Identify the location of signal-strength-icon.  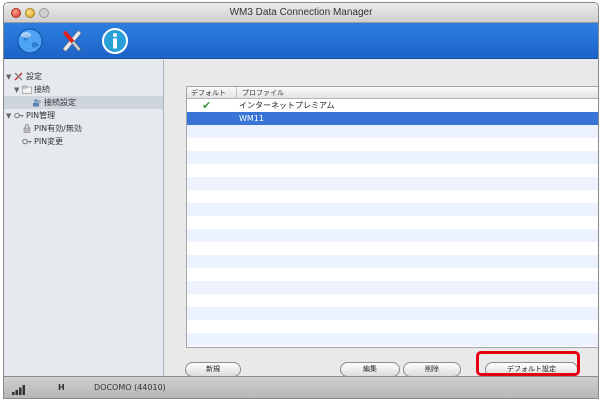
(18, 390).